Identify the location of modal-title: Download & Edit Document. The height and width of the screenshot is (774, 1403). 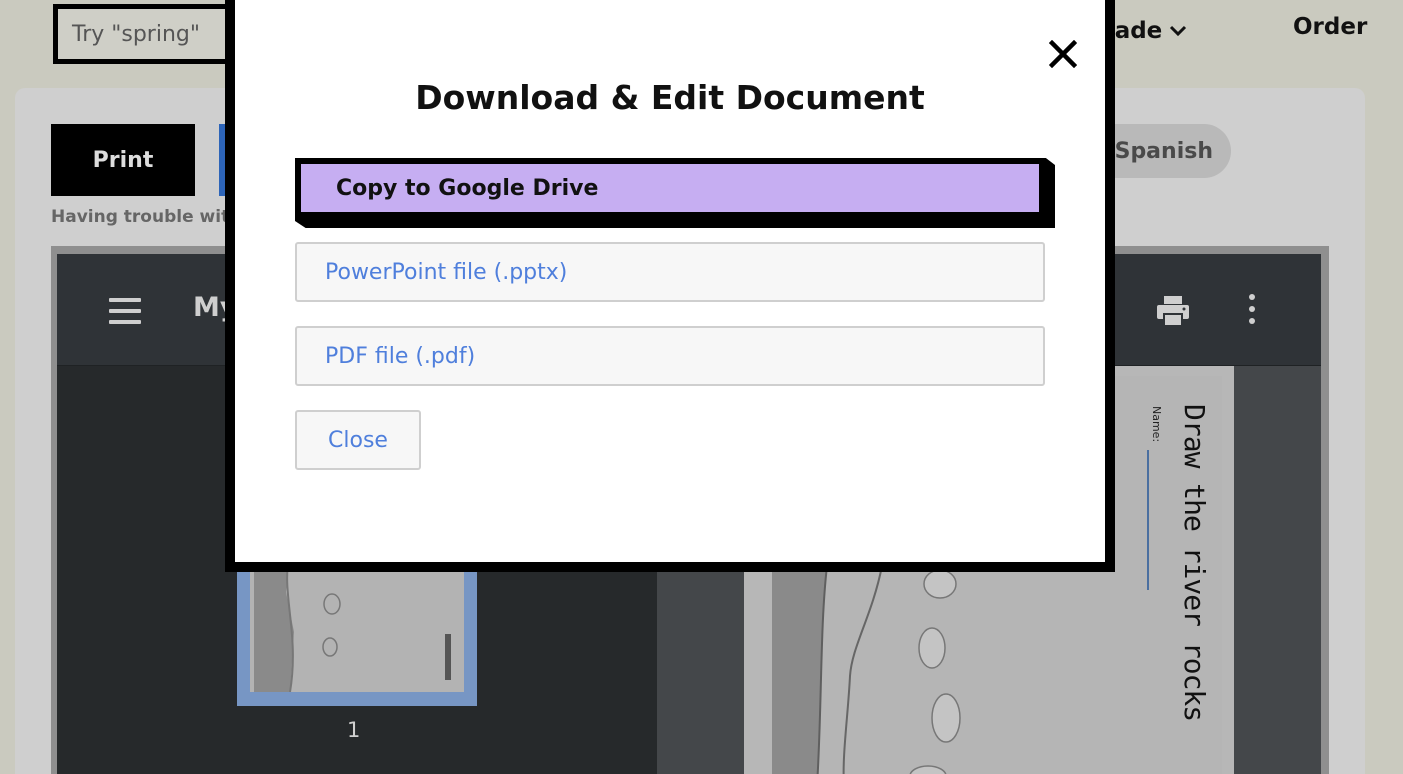
(670, 97).